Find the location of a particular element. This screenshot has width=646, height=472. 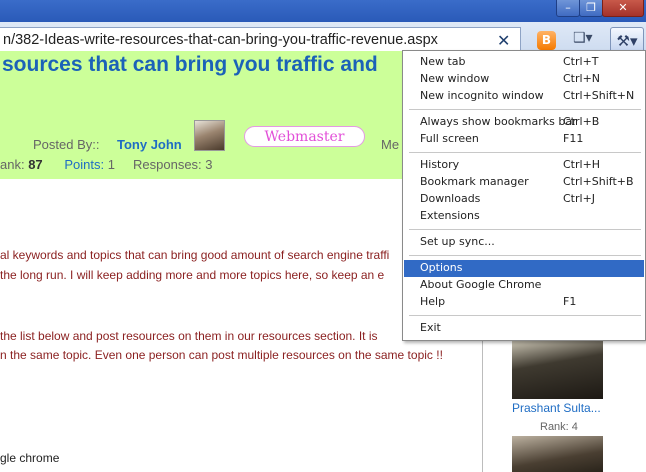

author-stats: ank: 87 Points: 1 Responses: 3 is located at coordinates (106, 164).